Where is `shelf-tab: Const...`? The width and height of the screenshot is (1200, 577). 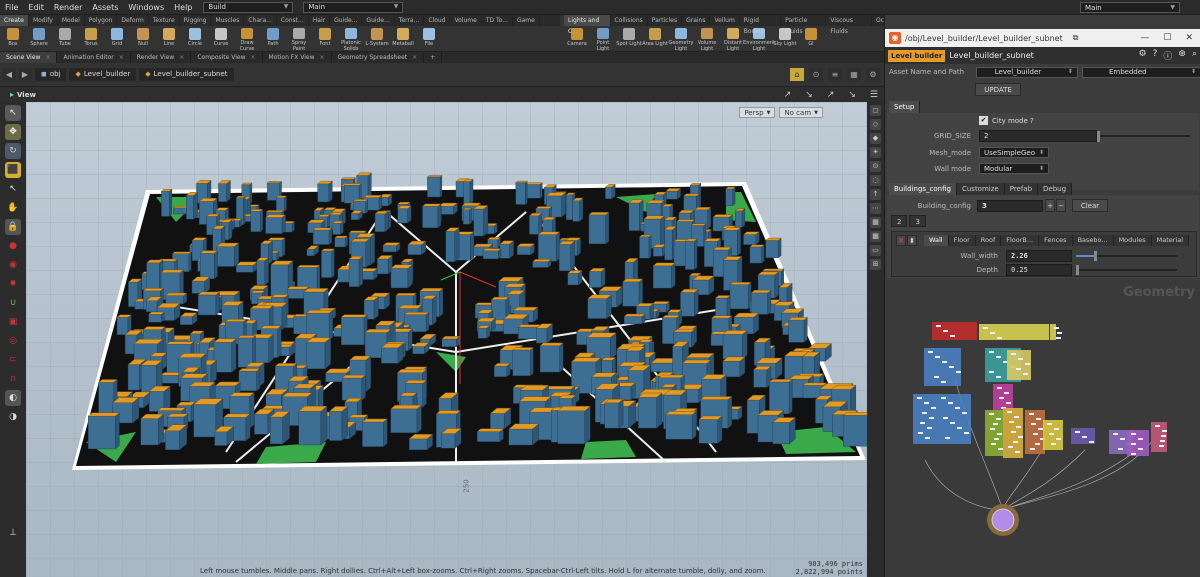 shelf-tab: Const... is located at coordinates (293, 20).